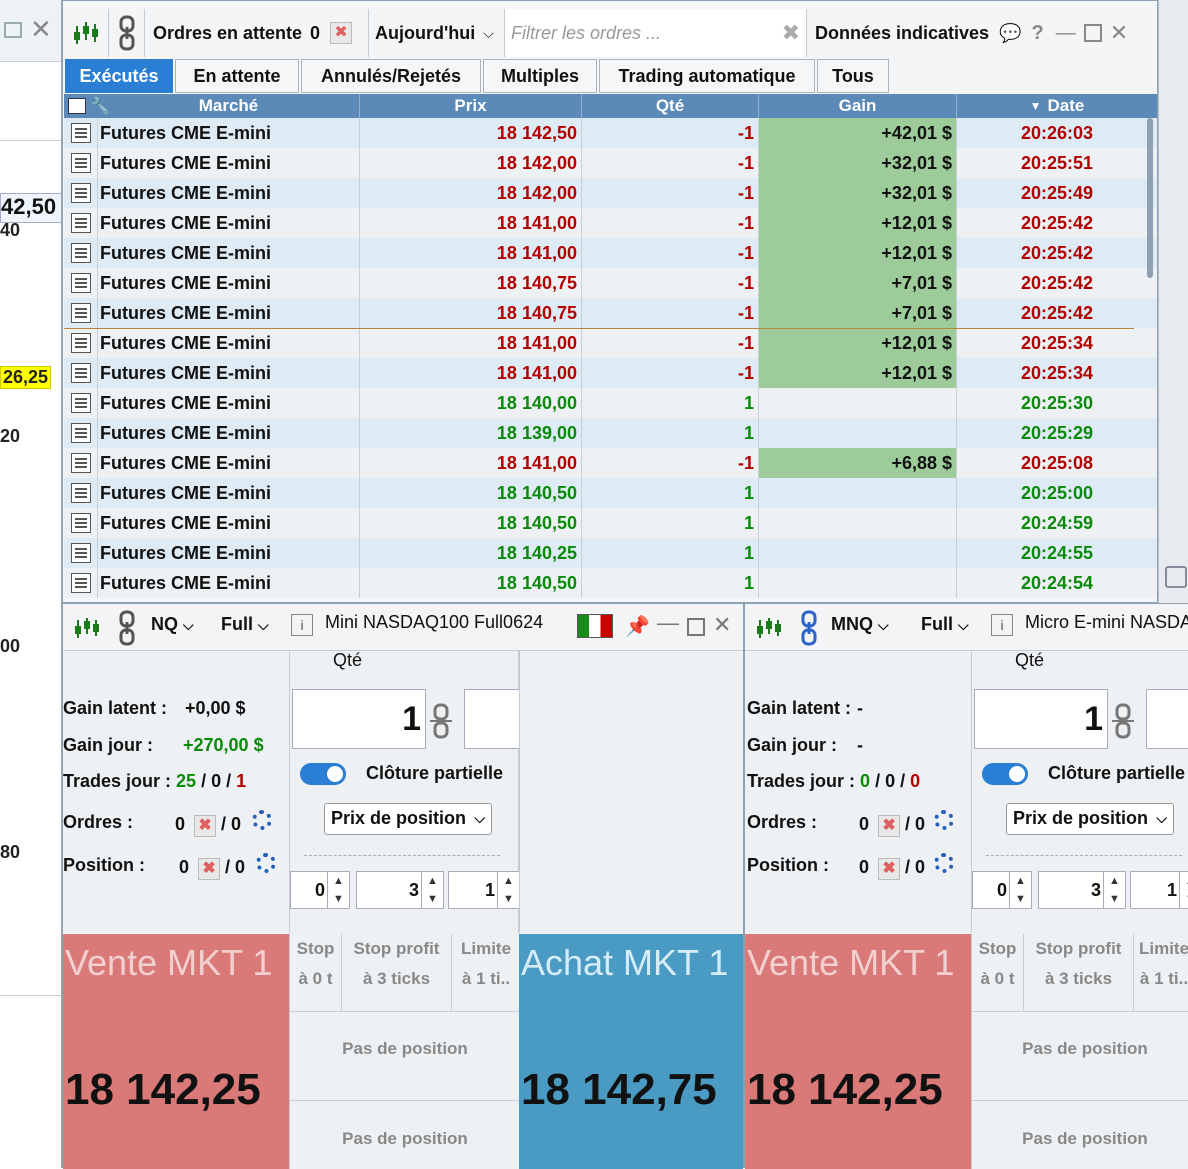  What do you see at coordinates (1092, 33) in the screenshot?
I see `maximize-icon` at bounding box center [1092, 33].